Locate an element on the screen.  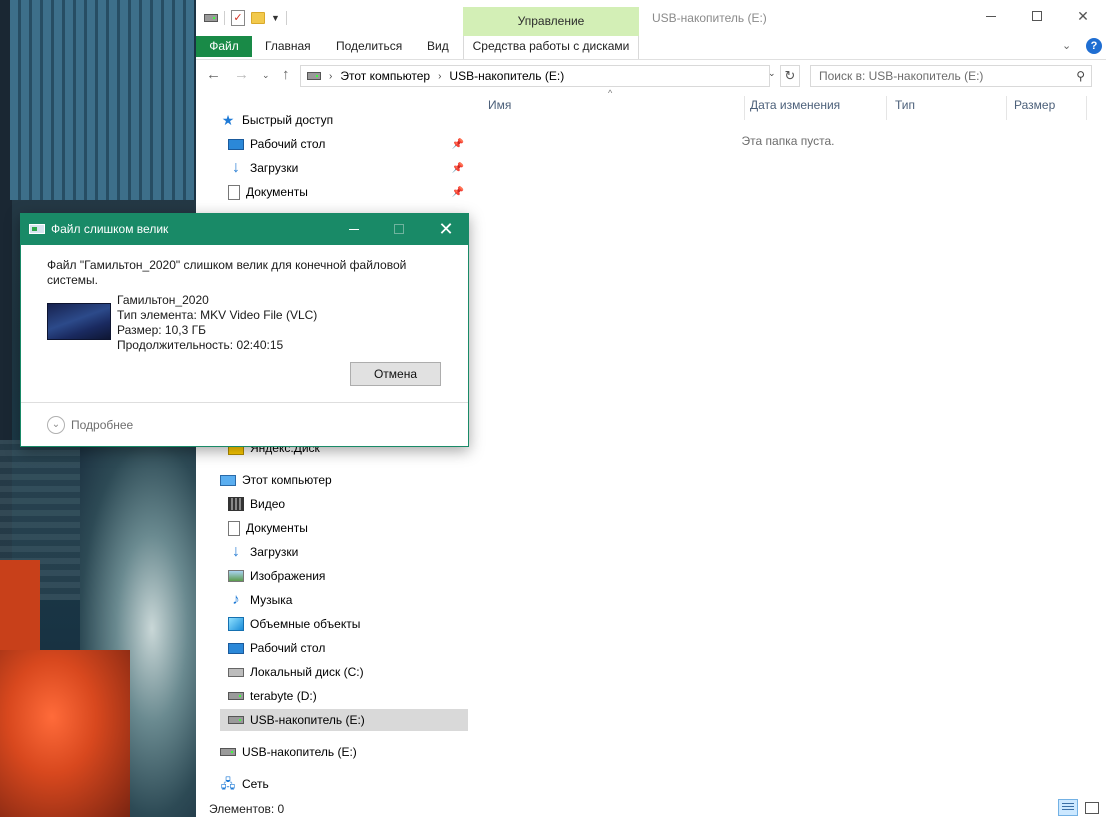
search-icon: ⚲ is located at coordinates (1080, 76).